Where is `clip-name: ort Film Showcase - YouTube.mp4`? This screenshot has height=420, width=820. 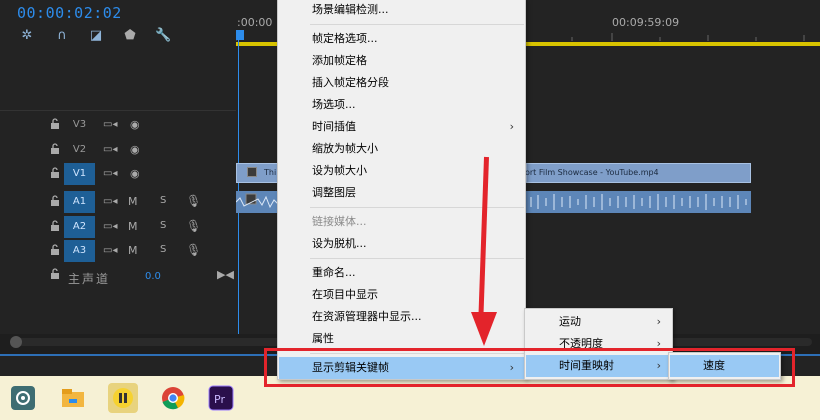
clip-name: ort Film Showcase - YouTube.mp4 is located at coordinates (592, 172).